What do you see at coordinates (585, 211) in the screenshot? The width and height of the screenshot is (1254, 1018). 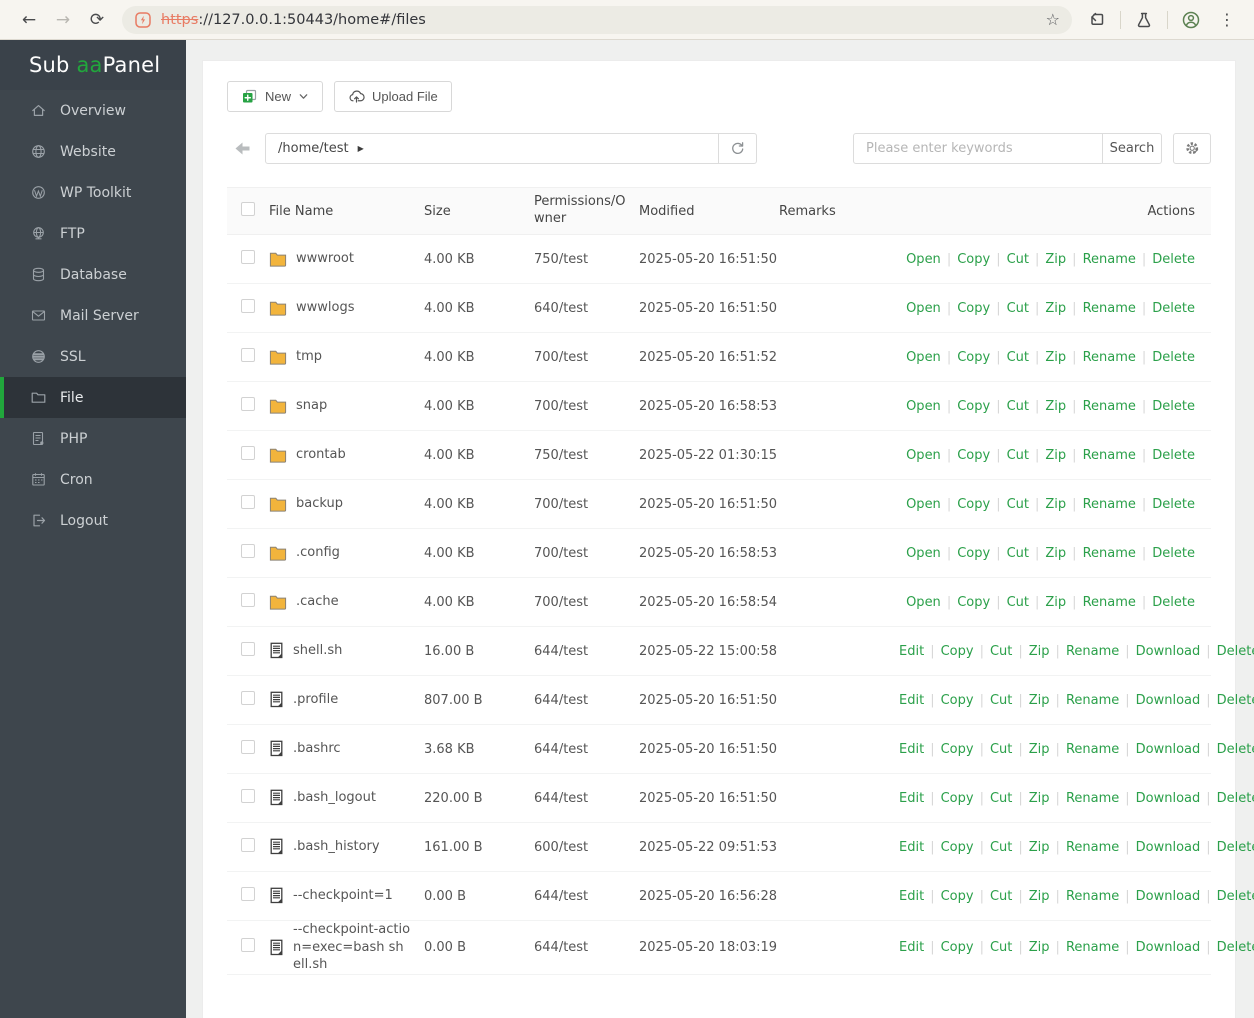 I see `column-permissions-owner: Permissions/Owner` at bounding box center [585, 211].